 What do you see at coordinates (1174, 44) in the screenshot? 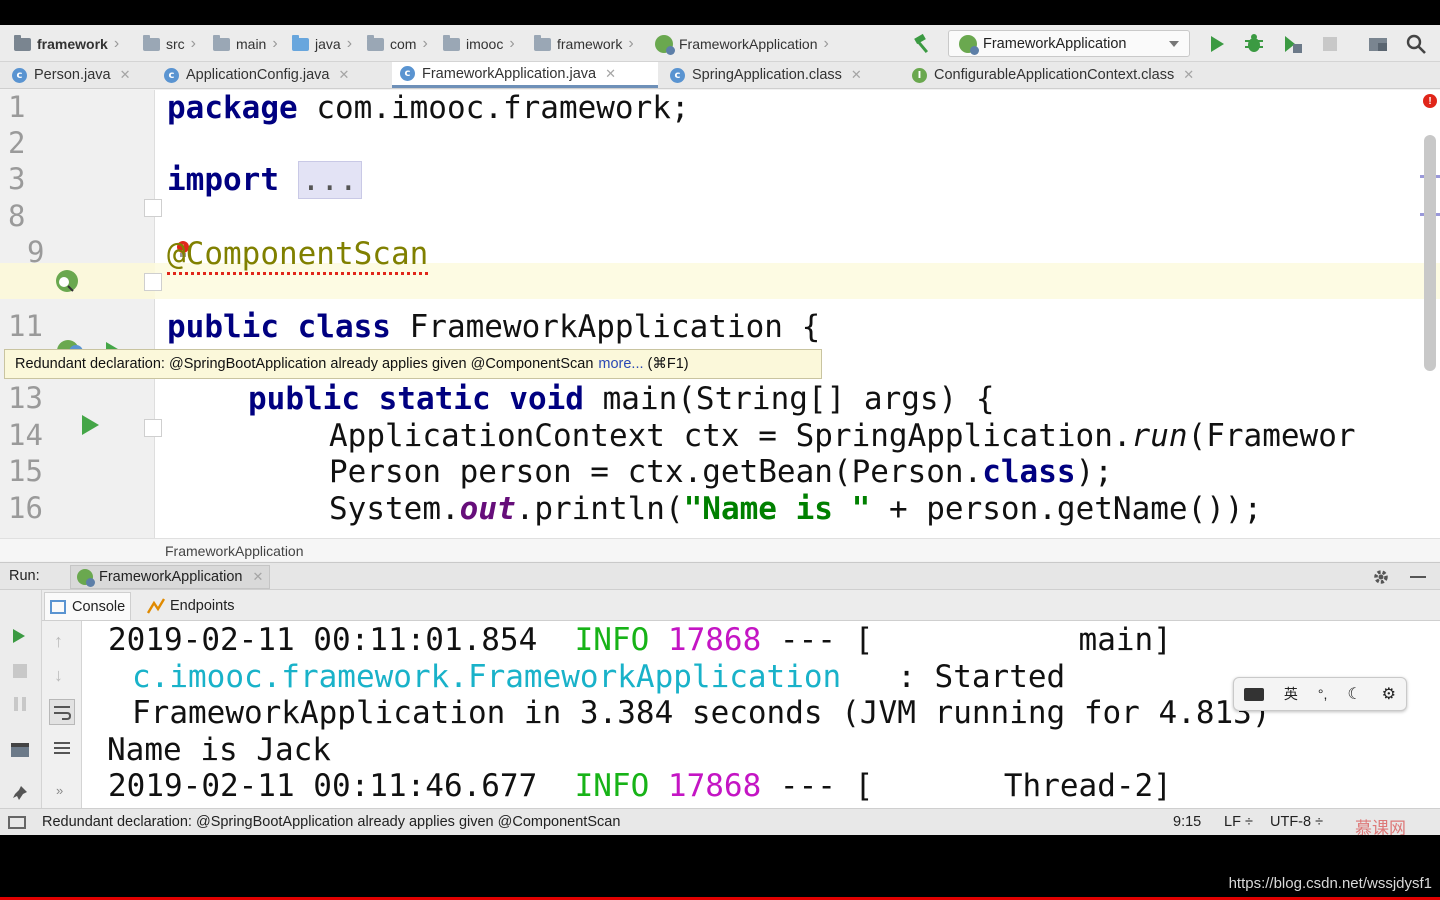
I see `chevron-down-icon` at bounding box center [1174, 44].